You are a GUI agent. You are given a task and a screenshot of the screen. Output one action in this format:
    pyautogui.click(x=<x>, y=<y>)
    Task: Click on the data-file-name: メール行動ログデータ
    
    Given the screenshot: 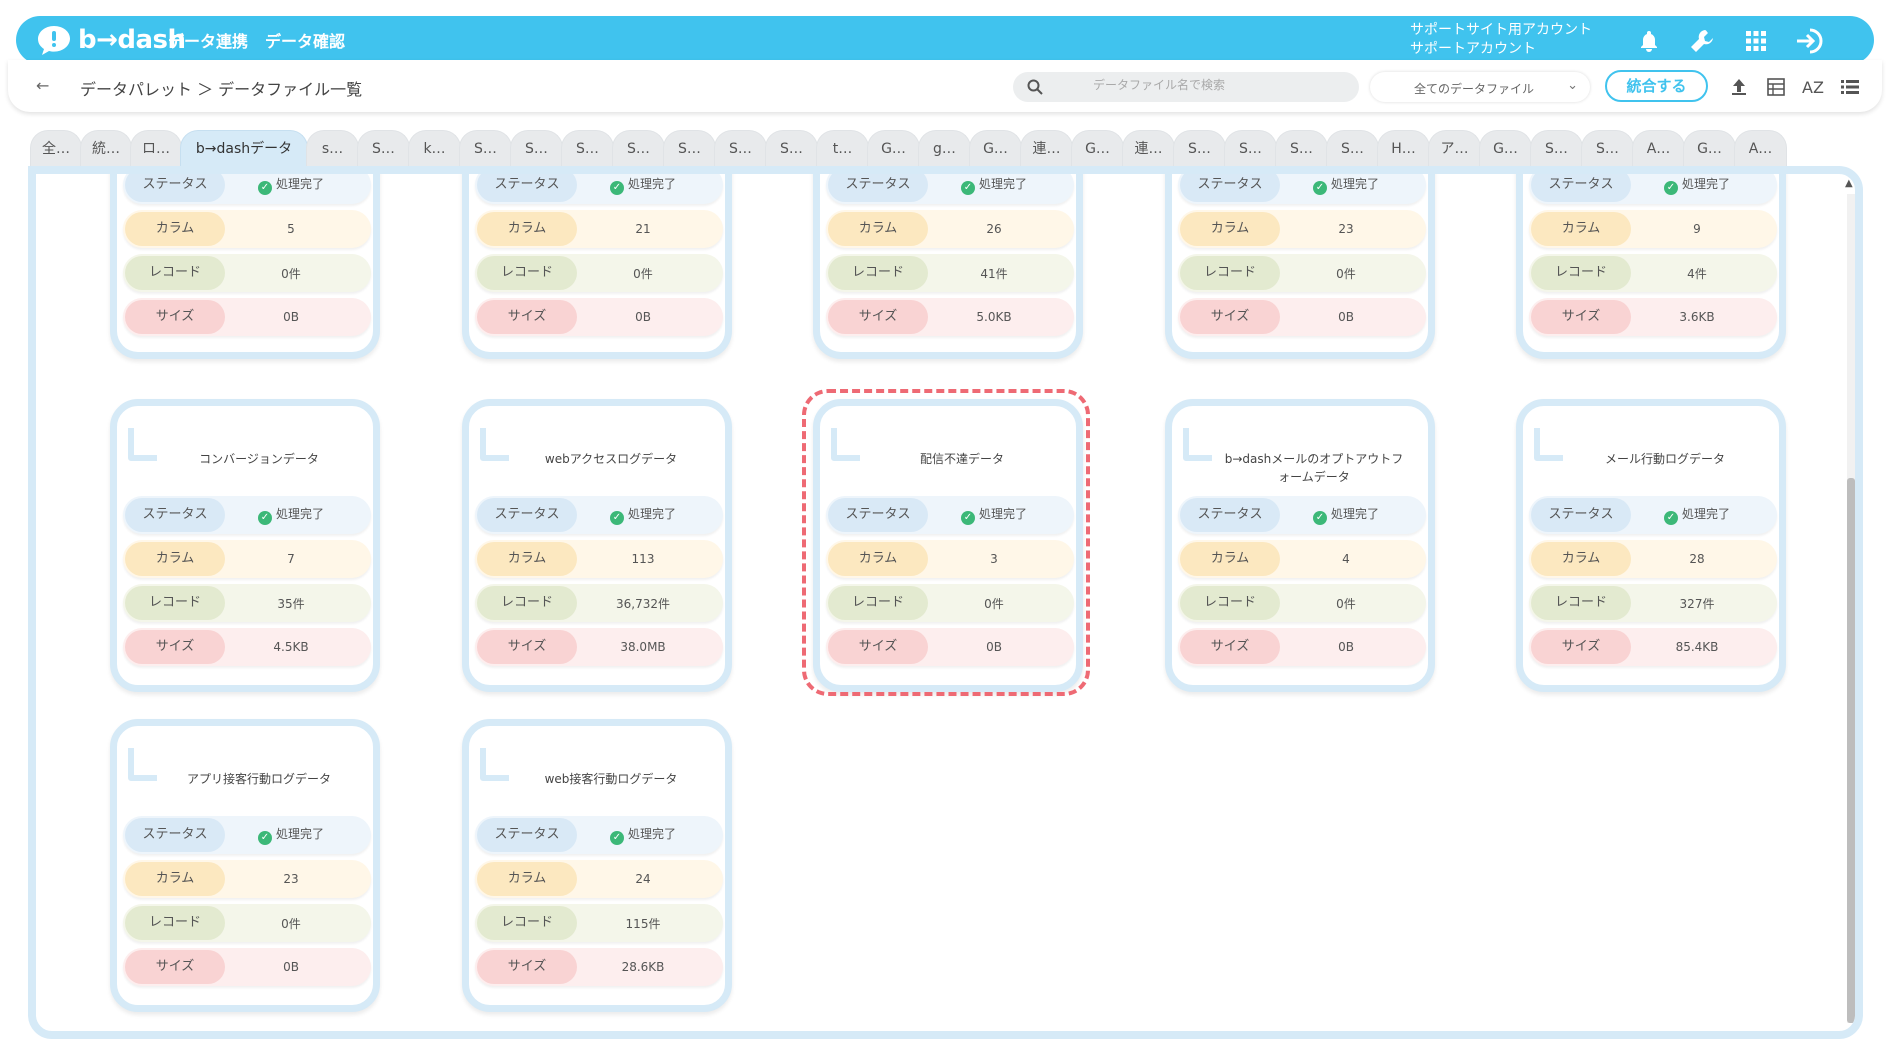 What is the action you would take?
    pyautogui.click(x=1665, y=459)
    